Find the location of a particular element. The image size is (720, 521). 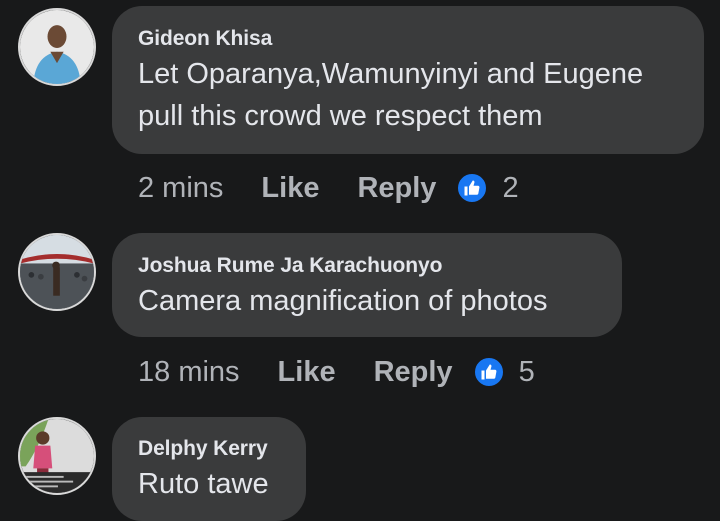

comment-text-line: Let Oparanya,Wamunyinyi and Eugene is located at coordinates (391, 74).